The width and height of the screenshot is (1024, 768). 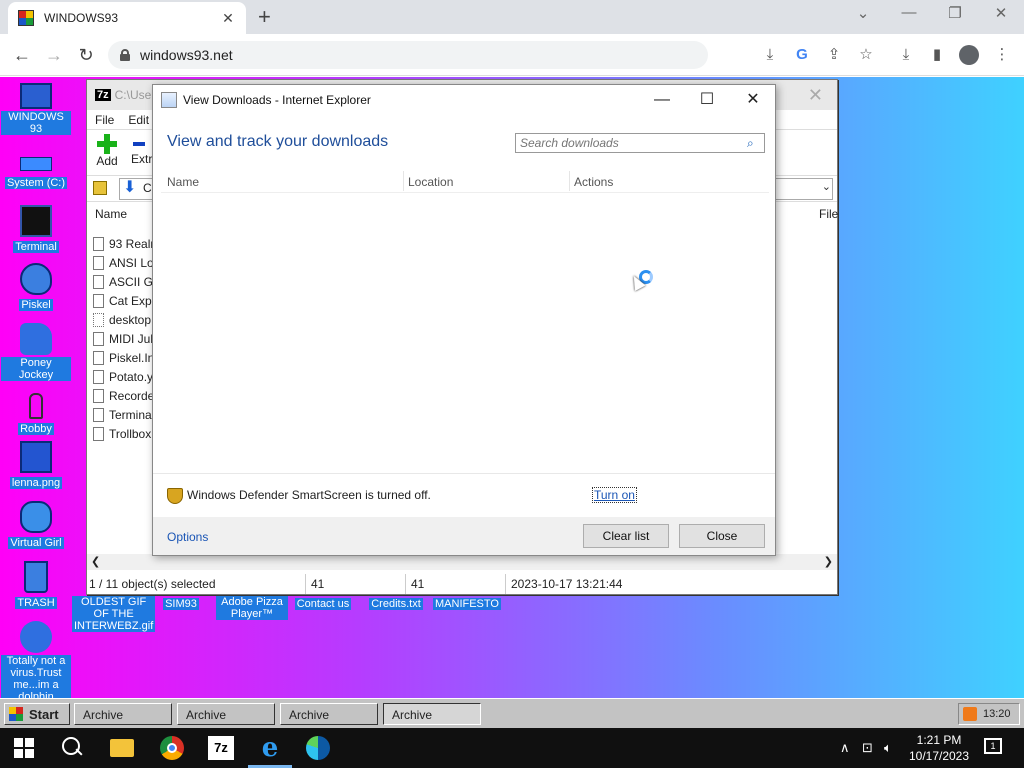 What do you see at coordinates (828, 561) in the screenshot?
I see `scroll-right-icon: ❯` at bounding box center [828, 561].